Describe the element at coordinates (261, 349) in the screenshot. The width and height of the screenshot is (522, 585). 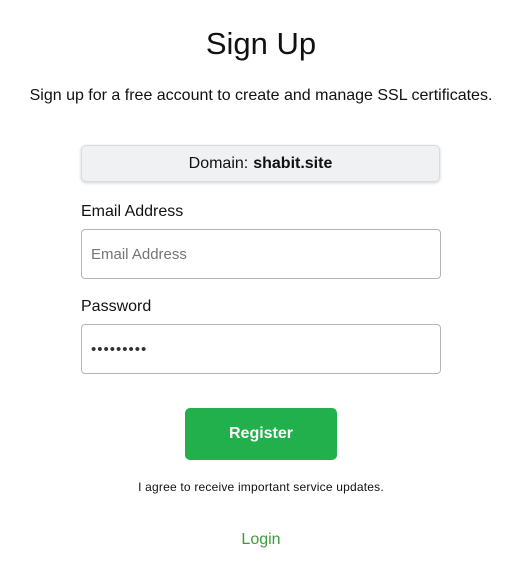
I see `password-input` at that location.